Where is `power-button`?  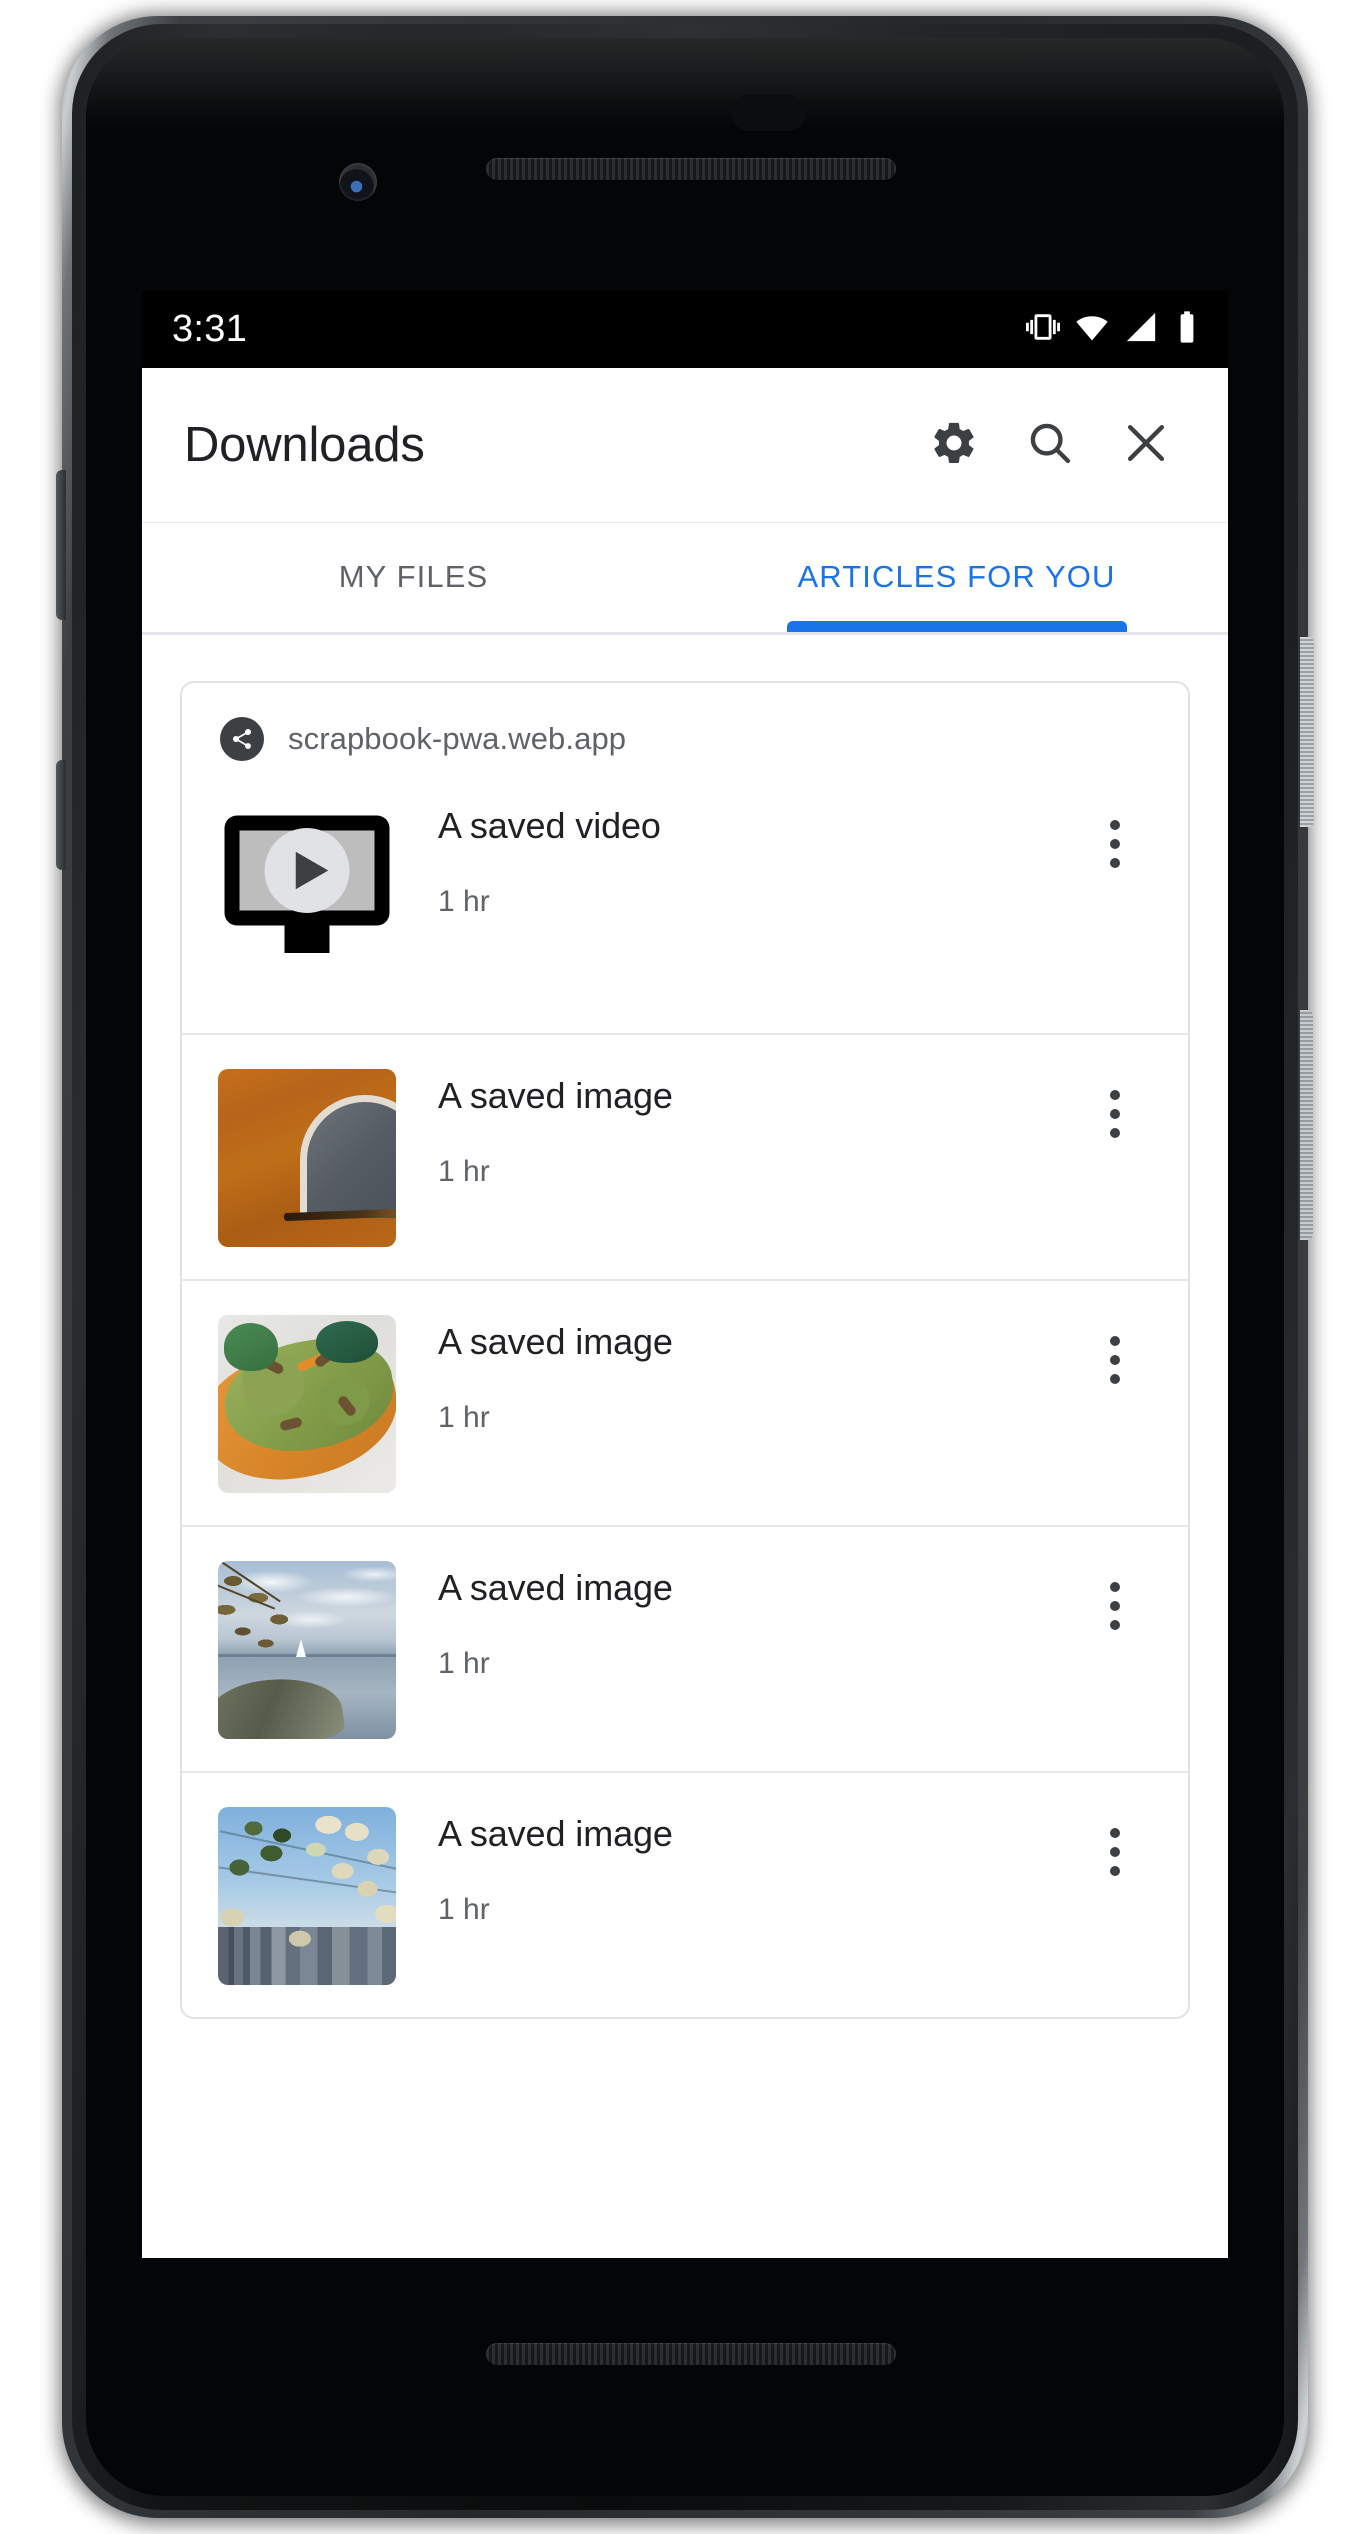 power-button is located at coordinates (1307, 732).